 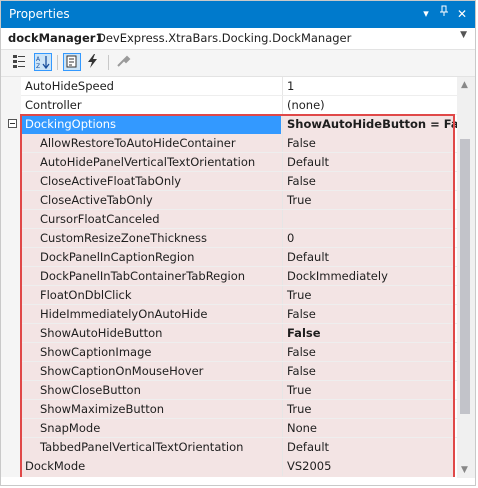 What do you see at coordinates (290, 86) in the screenshot?
I see `property-value: 1` at bounding box center [290, 86].